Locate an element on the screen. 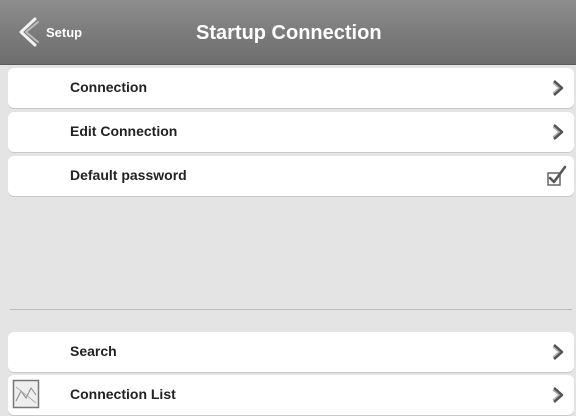  checkbox-checked-icon is located at coordinates (557, 176).